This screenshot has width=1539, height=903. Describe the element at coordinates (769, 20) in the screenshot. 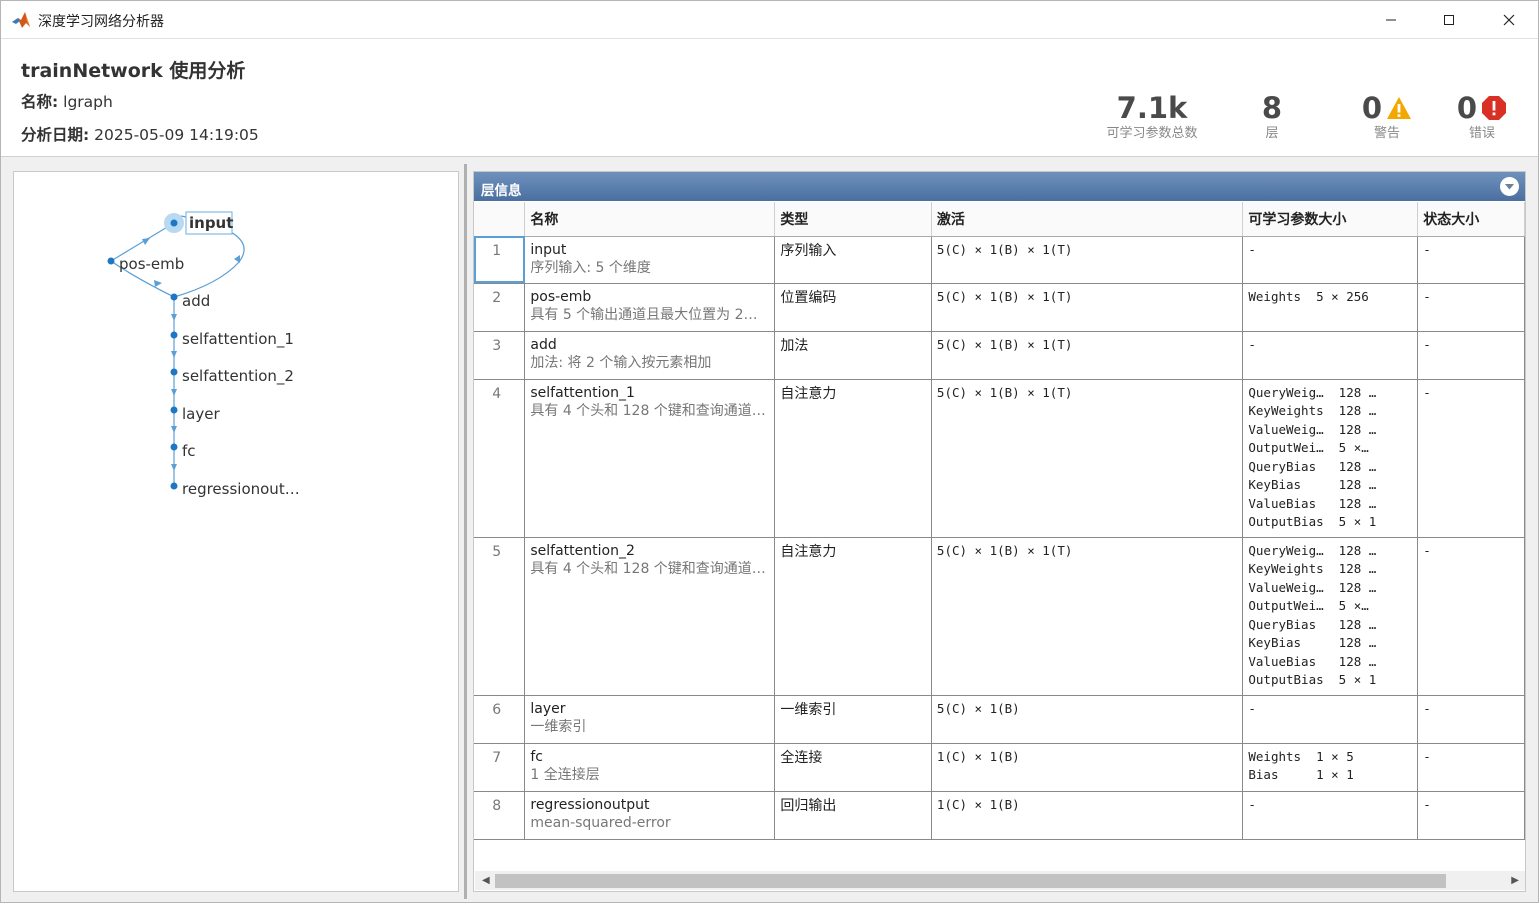

I see `title-bar: 深度学习网络分析器` at that location.